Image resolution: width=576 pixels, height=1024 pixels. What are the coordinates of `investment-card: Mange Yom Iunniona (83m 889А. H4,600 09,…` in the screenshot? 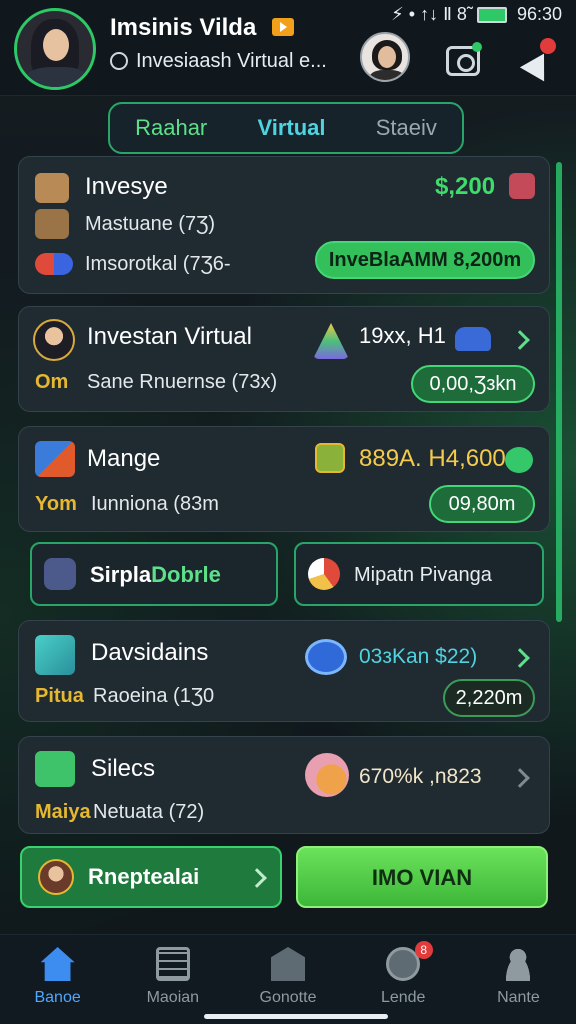 It's located at (284, 479).